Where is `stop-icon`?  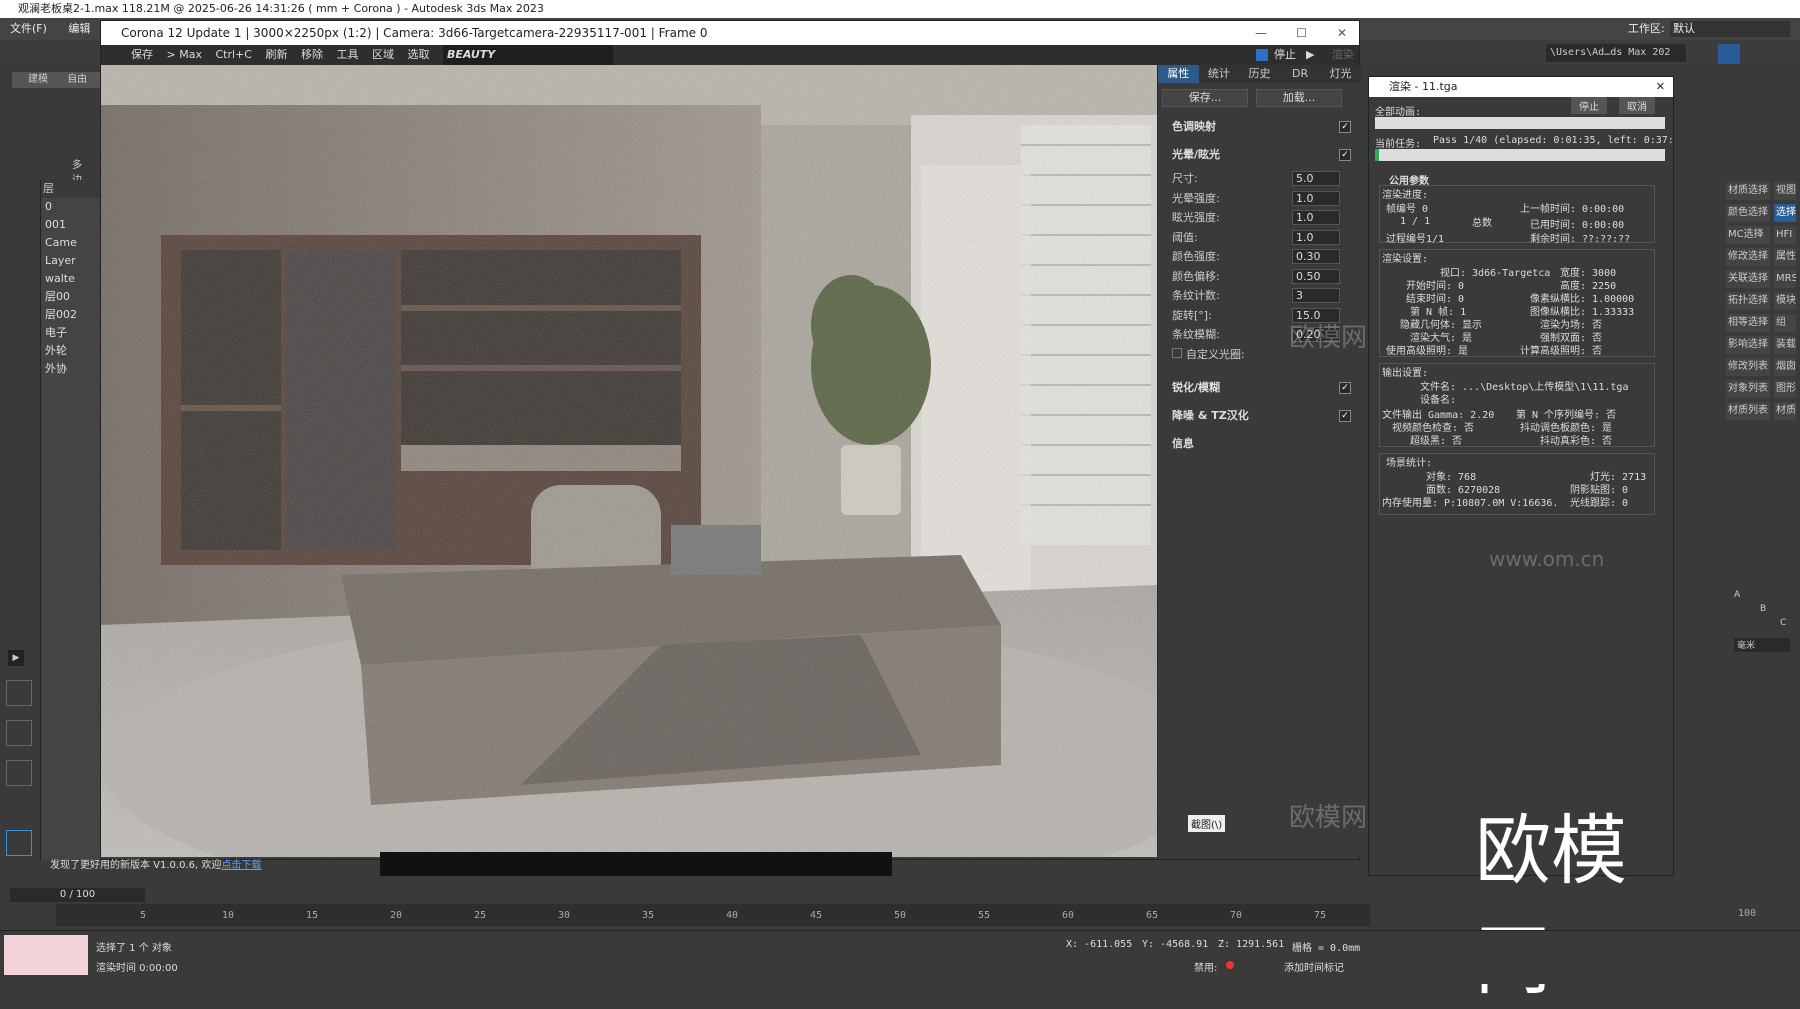
stop-icon is located at coordinates (1262, 55).